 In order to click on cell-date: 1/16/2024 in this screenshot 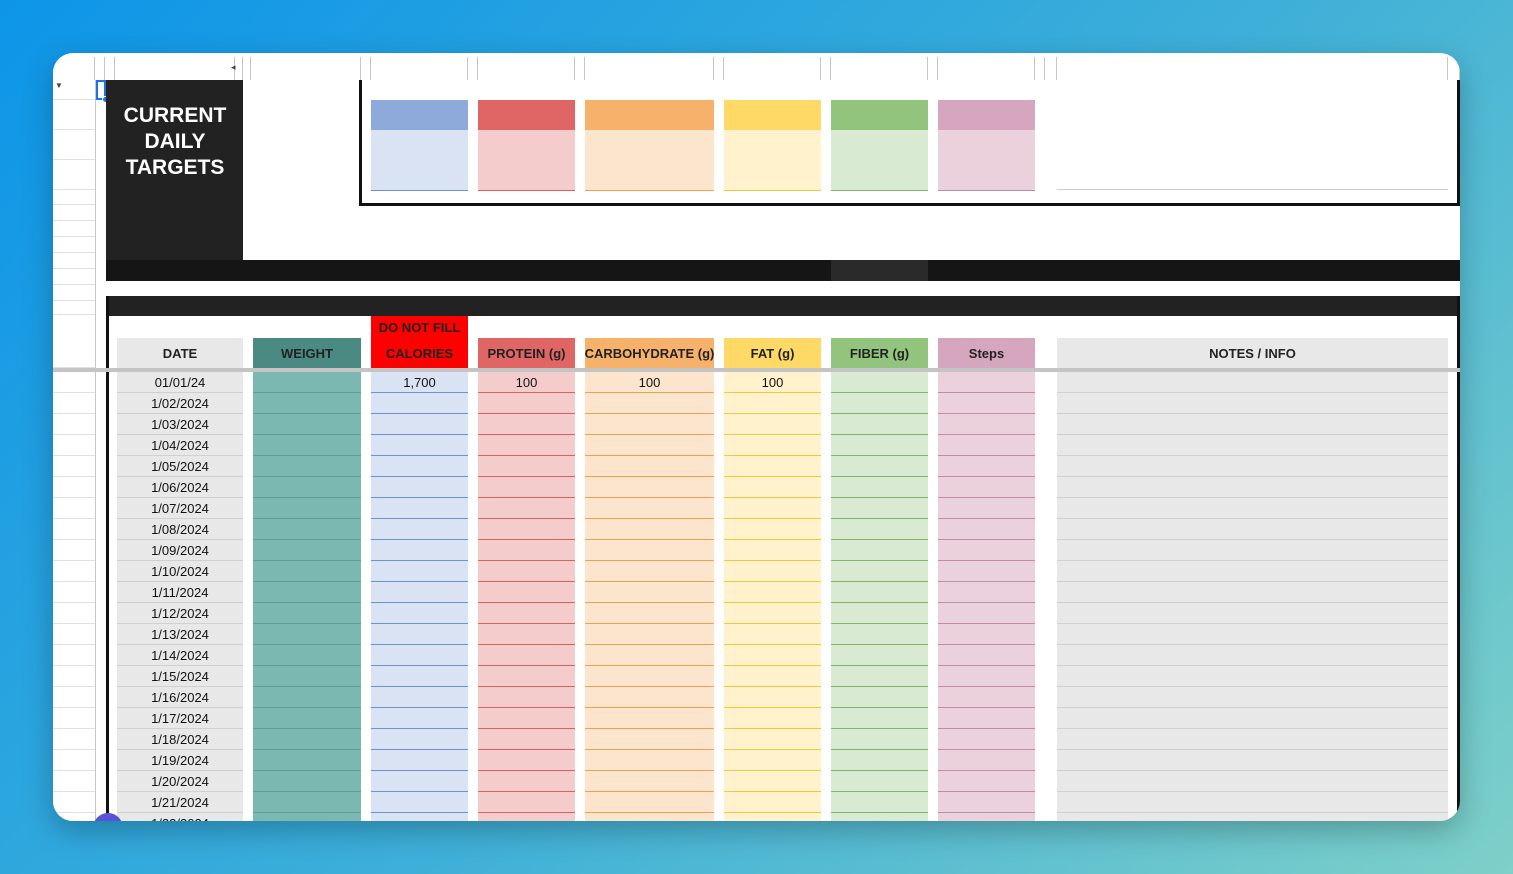, I will do `click(180, 697)`.